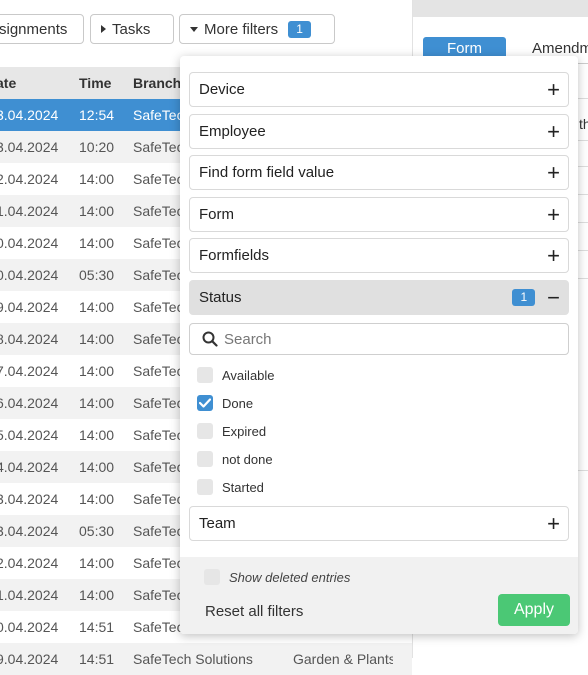 The width and height of the screenshot is (588, 675). Describe the element at coordinates (244, 431) in the screenshot. I see `status-option-label: Expired` at that location.